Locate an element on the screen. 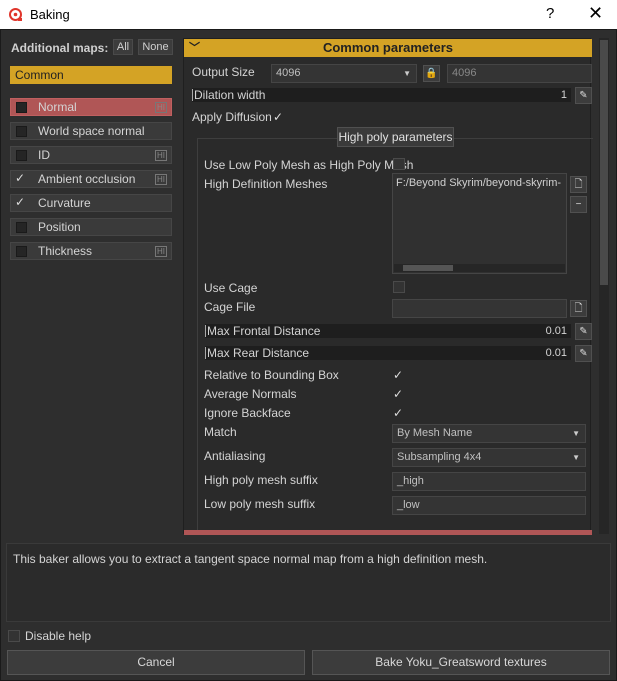 The height and width of the screenshot is (681, 617). max-frontal-distance-slider: Max Frontal Distance 0.01 is located at coordinates (388, 331).